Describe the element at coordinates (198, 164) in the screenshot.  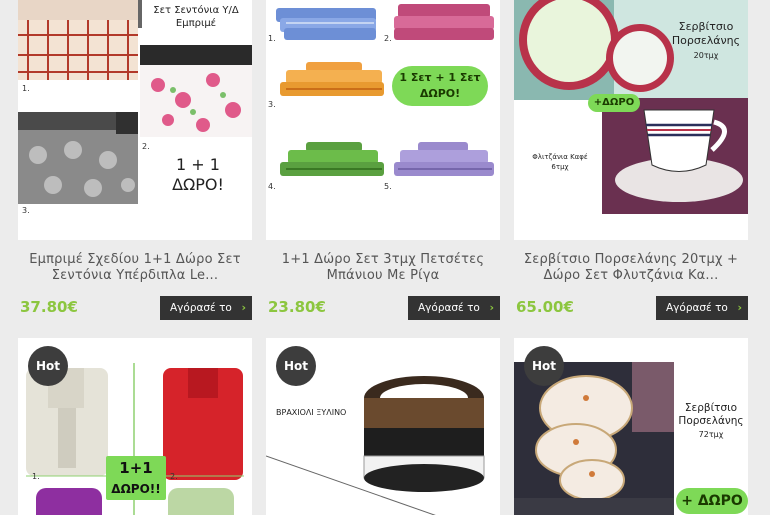
I see `offer-line: 1 + 1` at that location.